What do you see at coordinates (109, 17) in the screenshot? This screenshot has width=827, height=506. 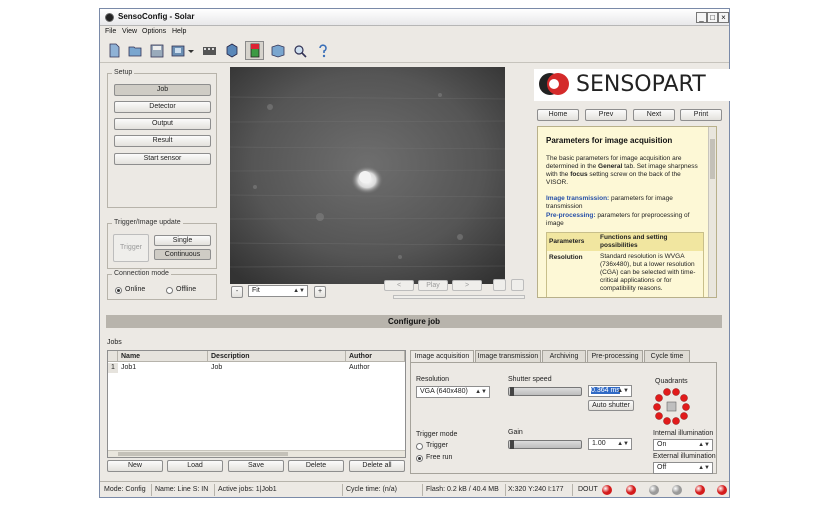 I see `app-icon` at bounding box center [109, 17].